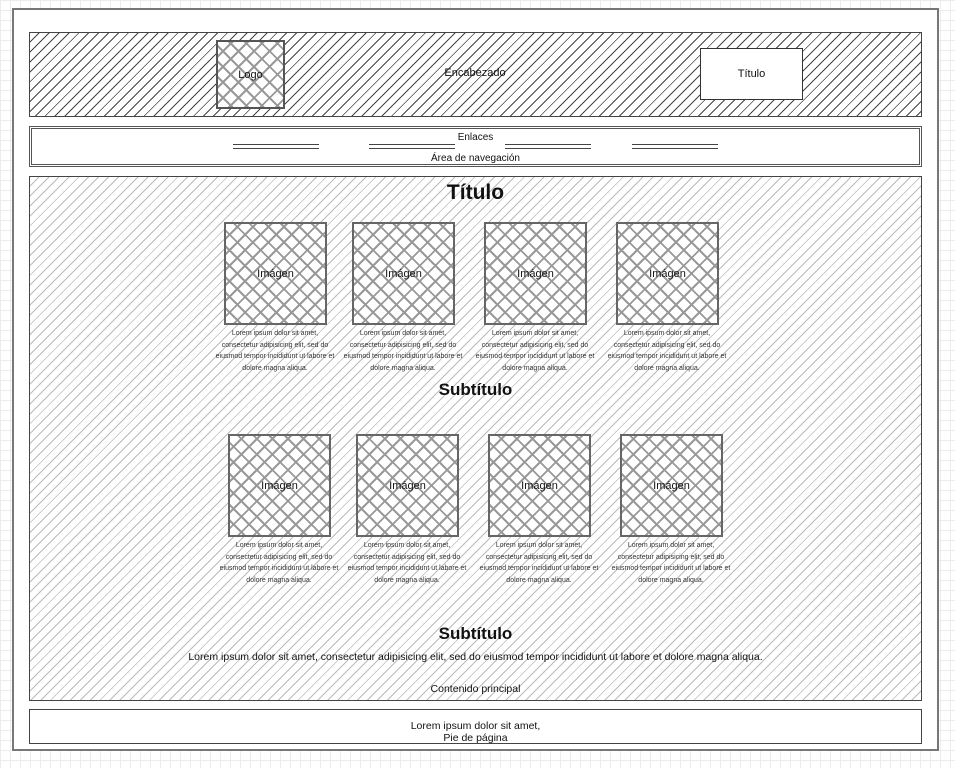  What do you see at coordinates (475, 738) in the screenshot?
I see `footer-label: Pie de página` at bounding box center [475, 738].